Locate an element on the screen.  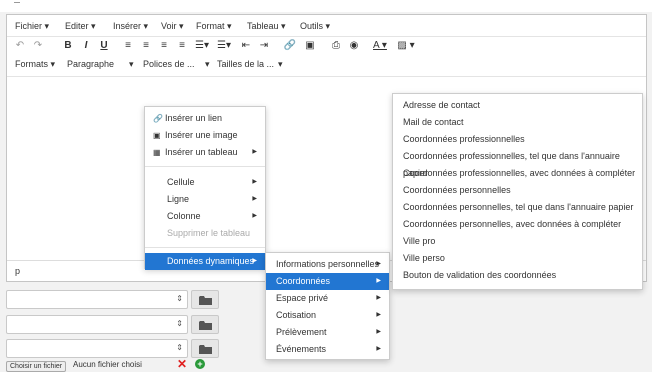
row-item: Ligne ▶ is located at coordinates (205, 199).